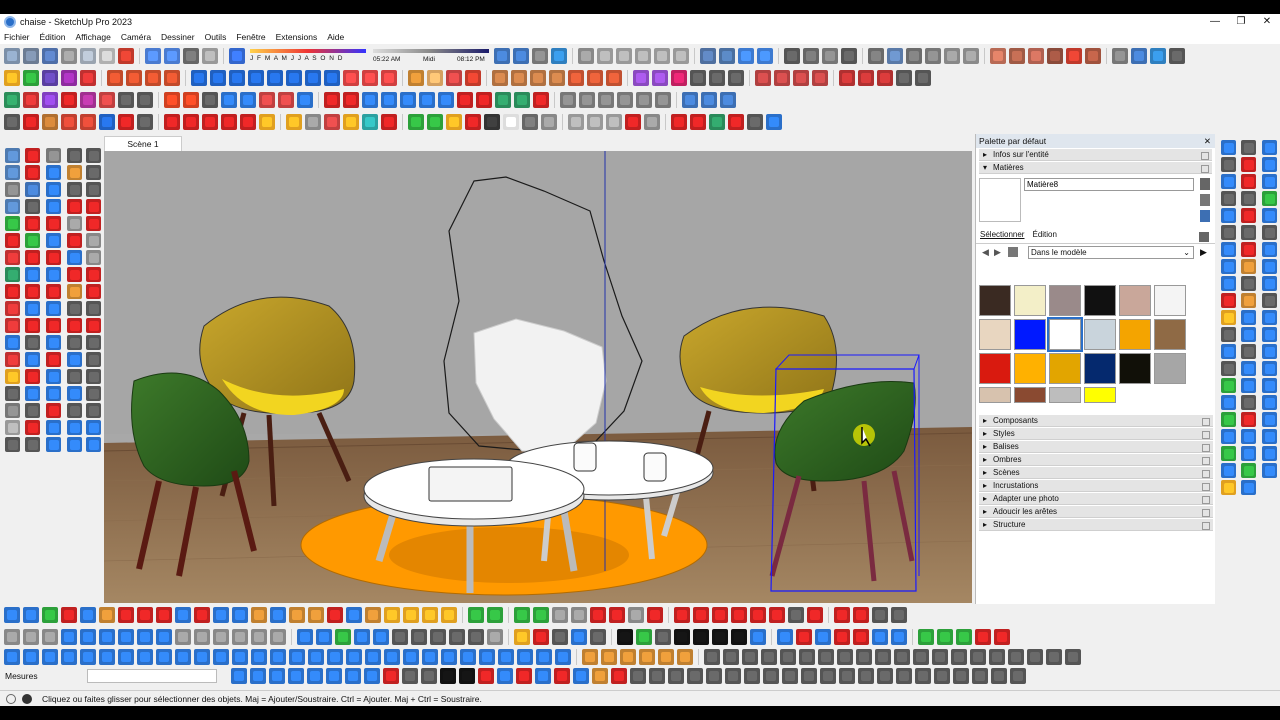  I want to click on right-tool-30-icon, so click(1248, 283).